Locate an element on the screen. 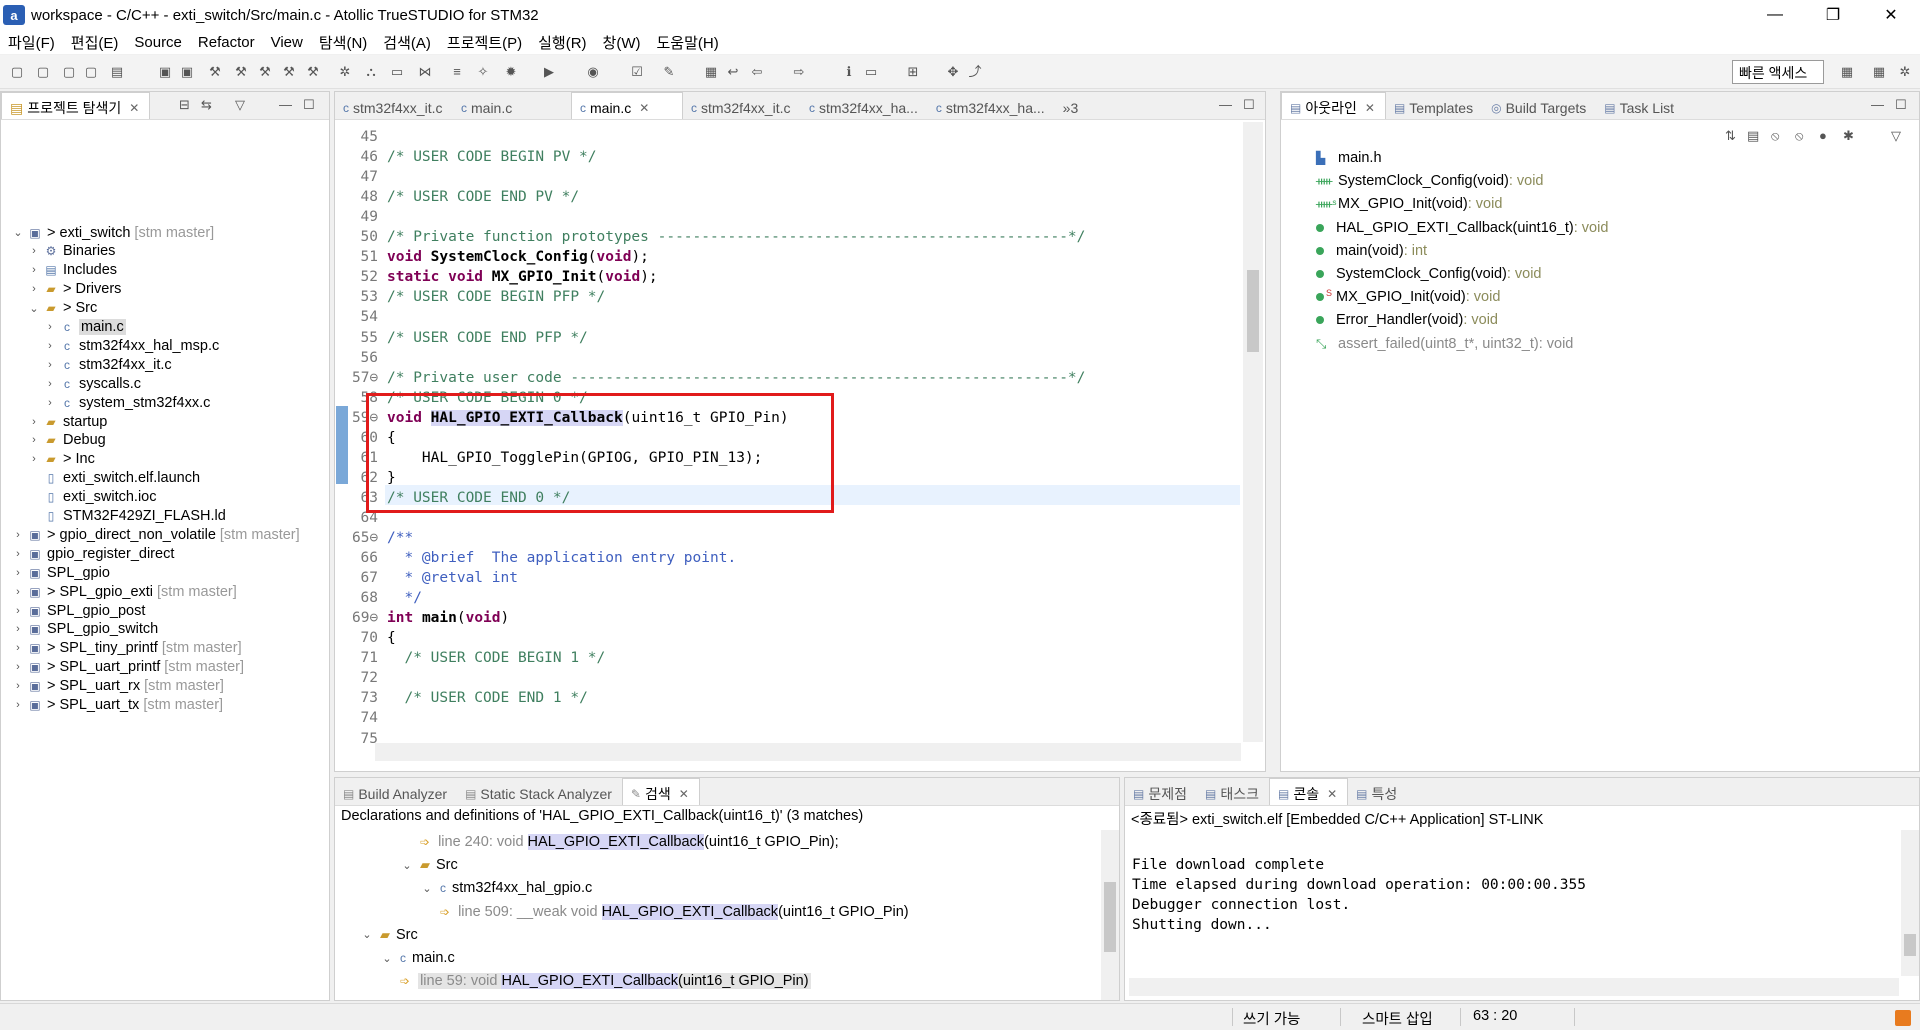  code-line: /* USER CODE END 1 */ is located at coordinates (487, 698).